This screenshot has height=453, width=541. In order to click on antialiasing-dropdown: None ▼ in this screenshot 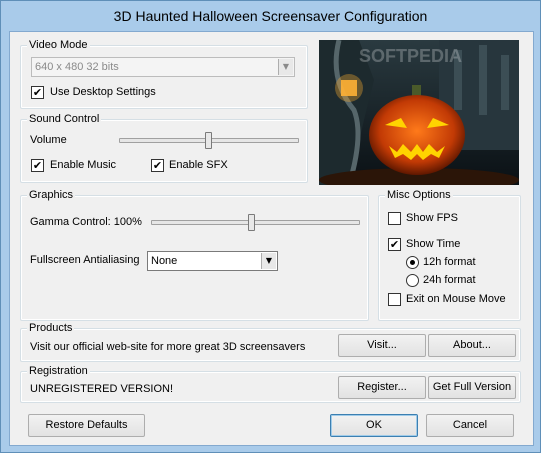, I will do `click(212, 261)`.